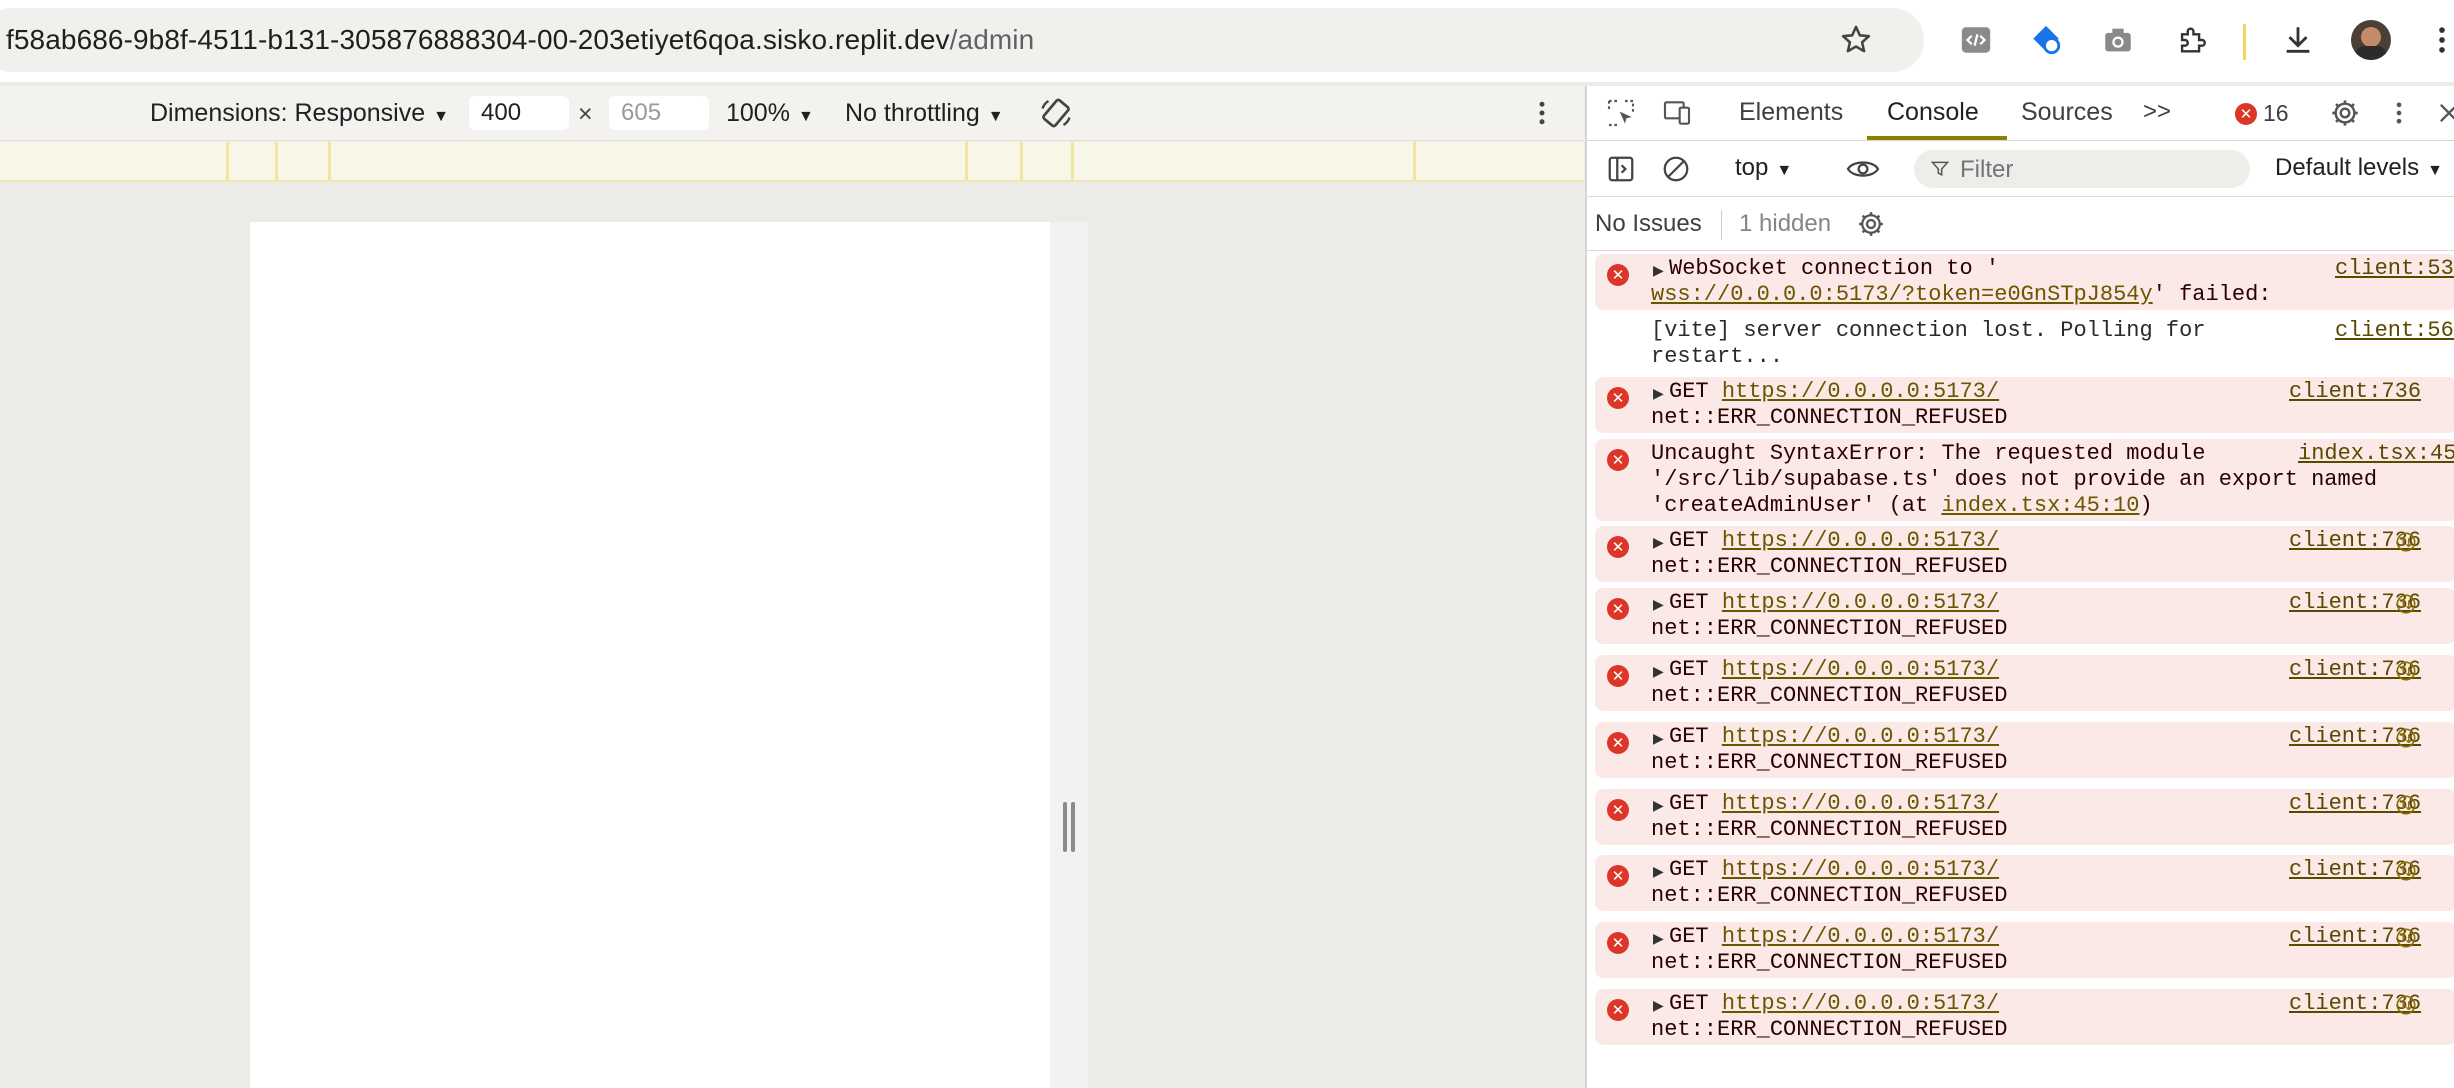 The width and height of the screenshot is (2454, 1088). I want to click on height-input: 605, so click(659, 113).